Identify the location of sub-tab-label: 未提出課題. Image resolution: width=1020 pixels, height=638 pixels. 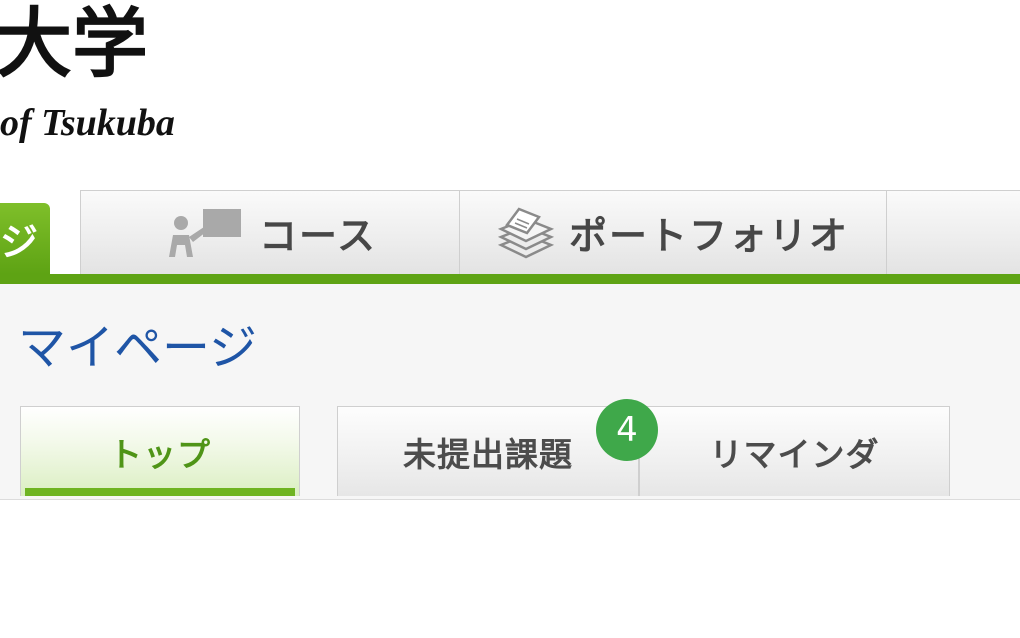
(488, 454).